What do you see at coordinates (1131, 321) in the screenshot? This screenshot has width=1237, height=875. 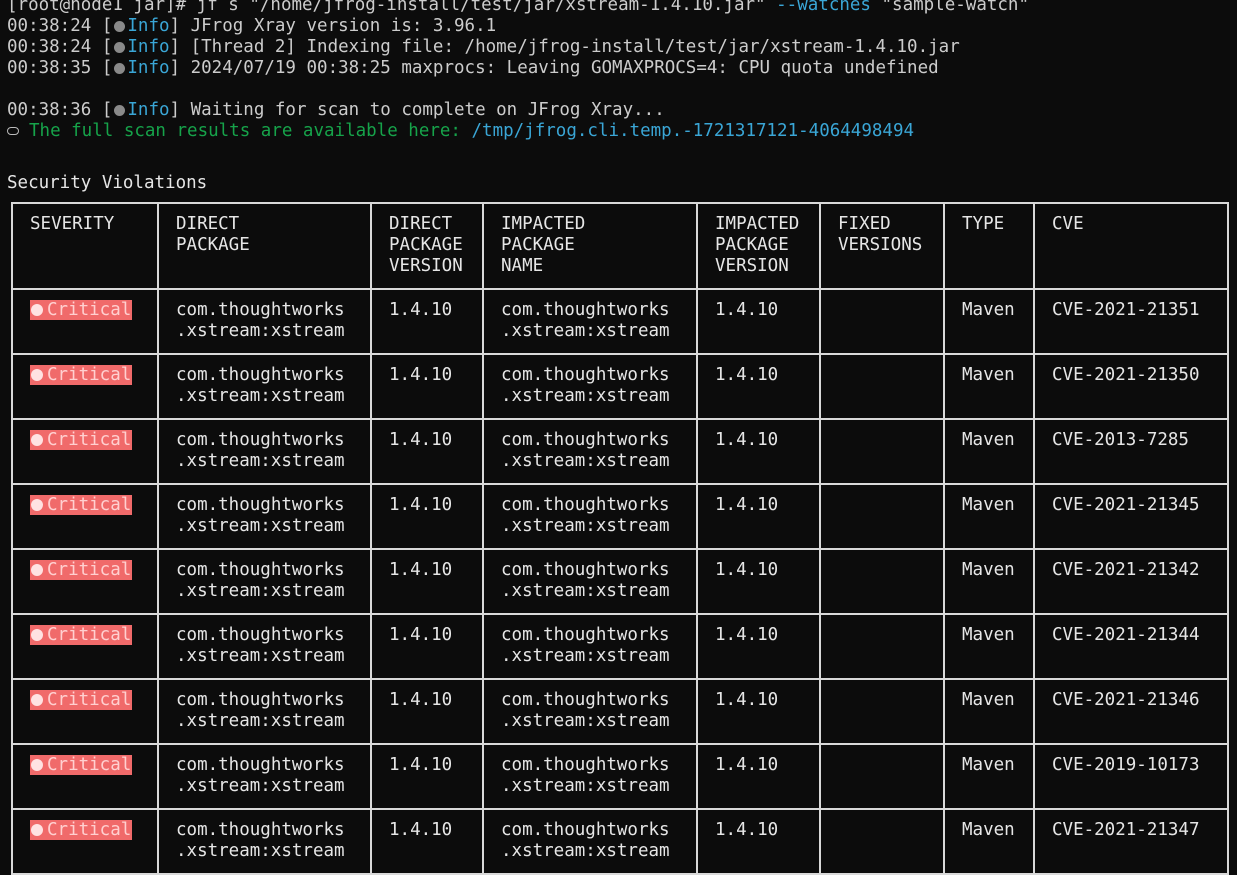 I see `cve-cell: CVE-2021-21351` at bounding box center [1131, 321].